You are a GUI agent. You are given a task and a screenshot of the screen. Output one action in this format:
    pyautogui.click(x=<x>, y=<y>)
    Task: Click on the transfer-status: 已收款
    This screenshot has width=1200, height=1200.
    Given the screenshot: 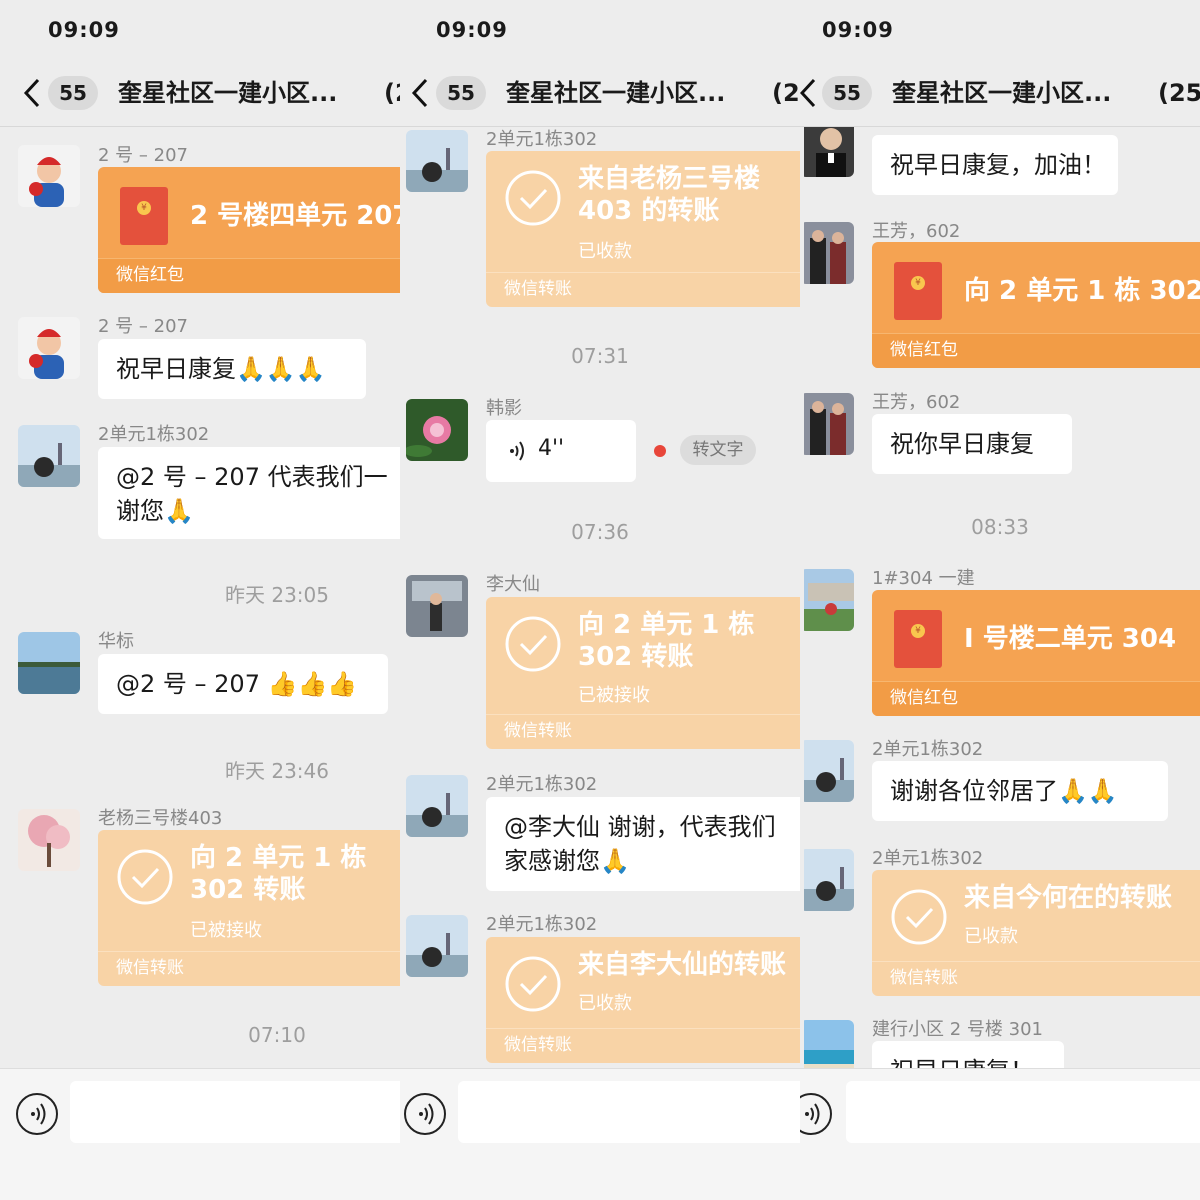 What is the action you would take?
    pyautogui.click(x=605, y=251)
    